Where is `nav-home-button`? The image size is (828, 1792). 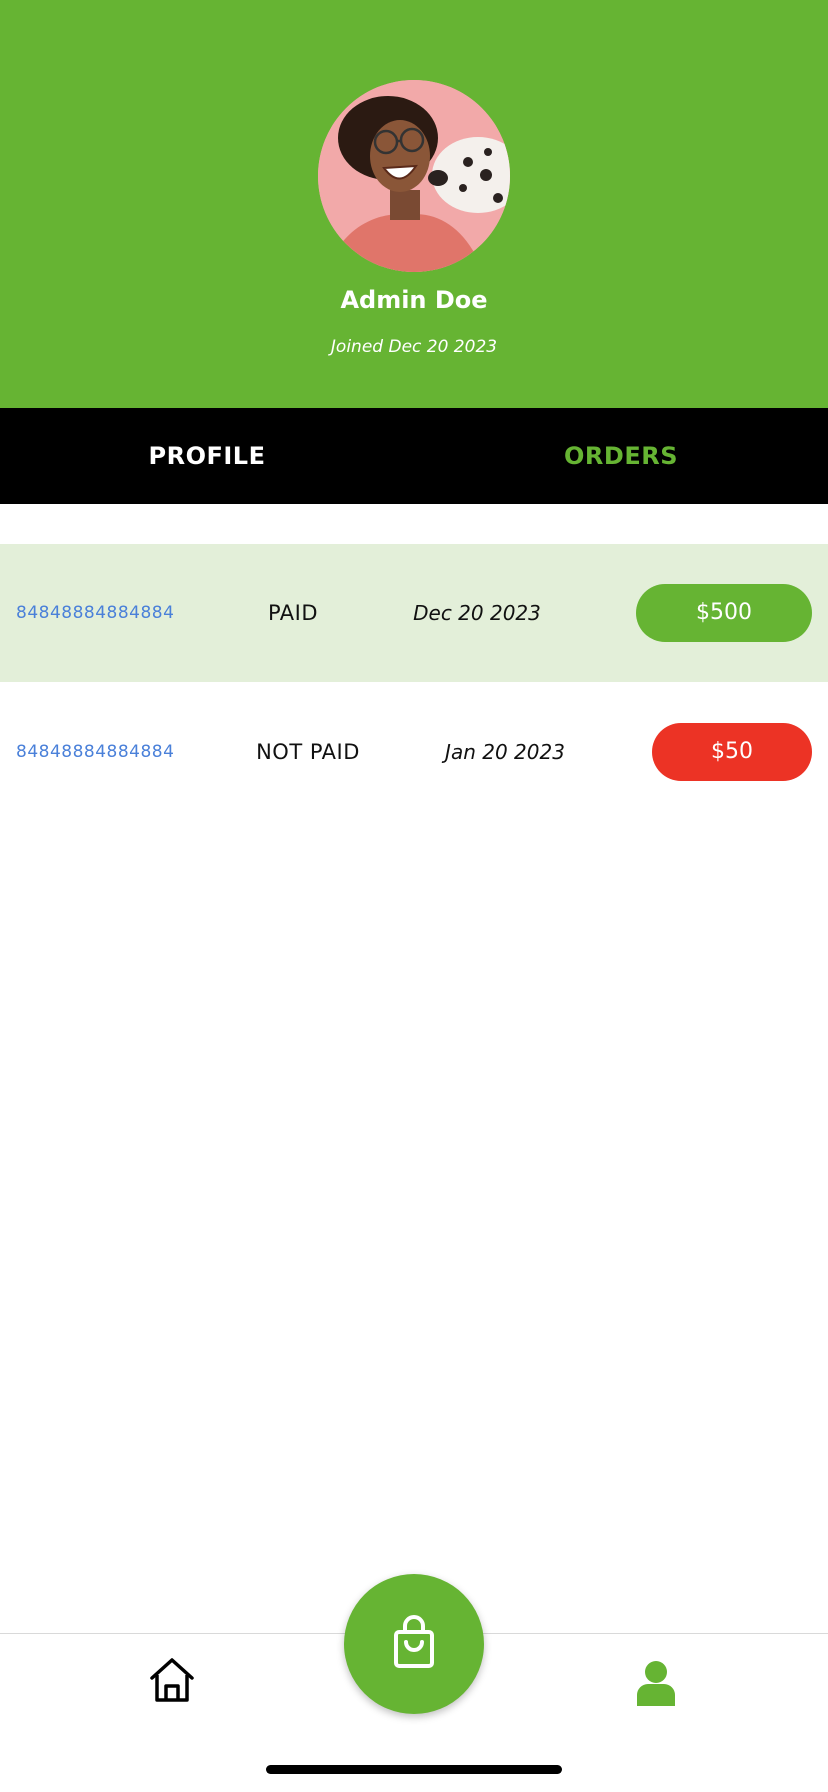 nav-home-button is located at coordinates (172, 1680).